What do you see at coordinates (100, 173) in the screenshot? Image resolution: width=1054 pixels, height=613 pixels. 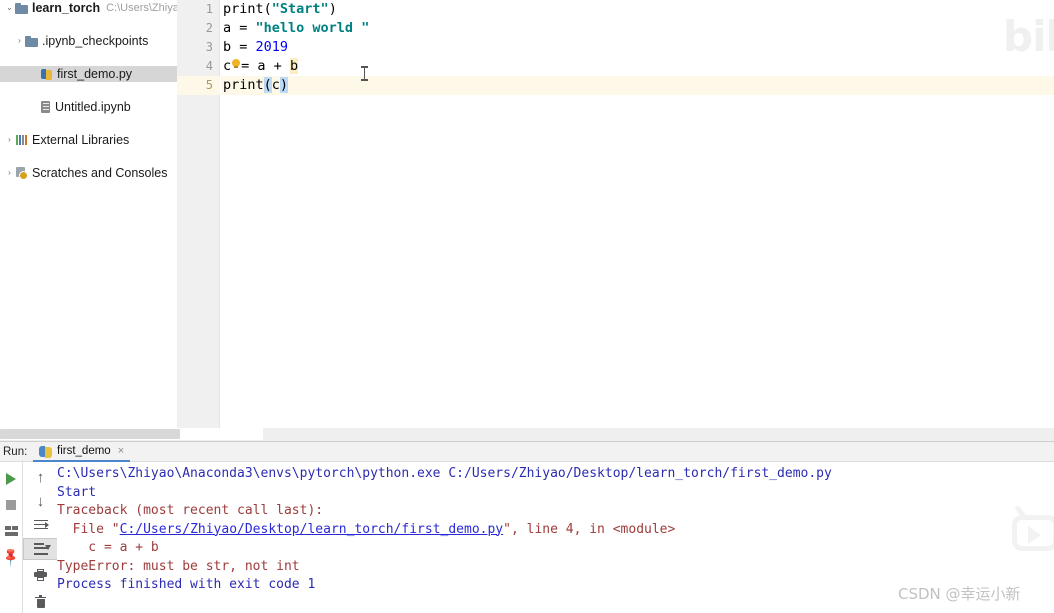 I see `sidebar-item-label: Scratches and Consoles` at bounding box center [100, 173].